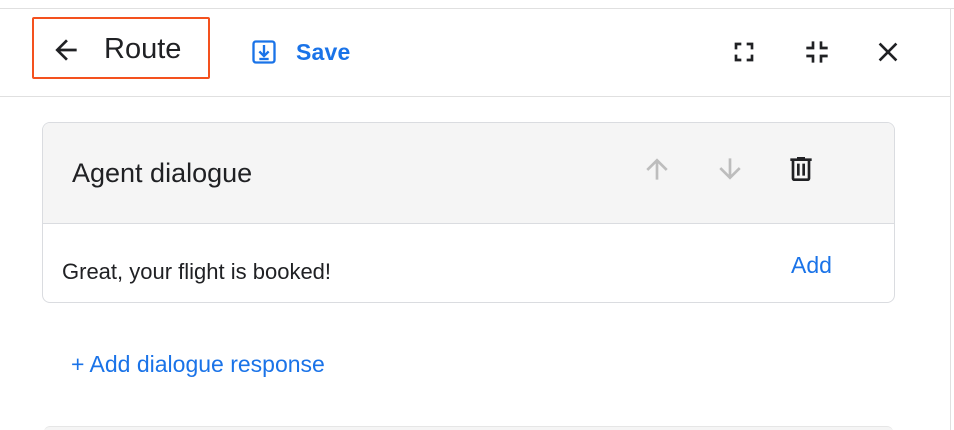 The image size is (954, 430). I want to click on close-icon, so click(888, 52).